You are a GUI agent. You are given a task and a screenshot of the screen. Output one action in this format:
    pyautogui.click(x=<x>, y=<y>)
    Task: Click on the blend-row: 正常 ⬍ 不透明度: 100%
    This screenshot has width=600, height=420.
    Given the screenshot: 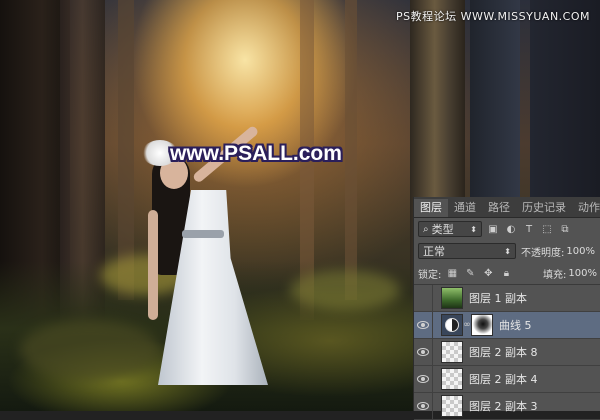 What is the action you would take?
    pyautogui.click(x=507, y=251)
    